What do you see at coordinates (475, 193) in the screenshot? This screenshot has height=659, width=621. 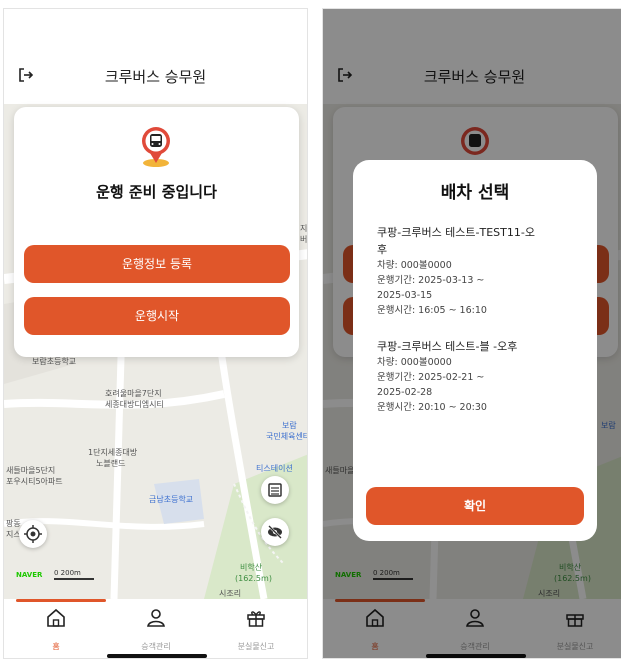 I see `modal-title: 배차 선택` at bounding box center [475, 193].